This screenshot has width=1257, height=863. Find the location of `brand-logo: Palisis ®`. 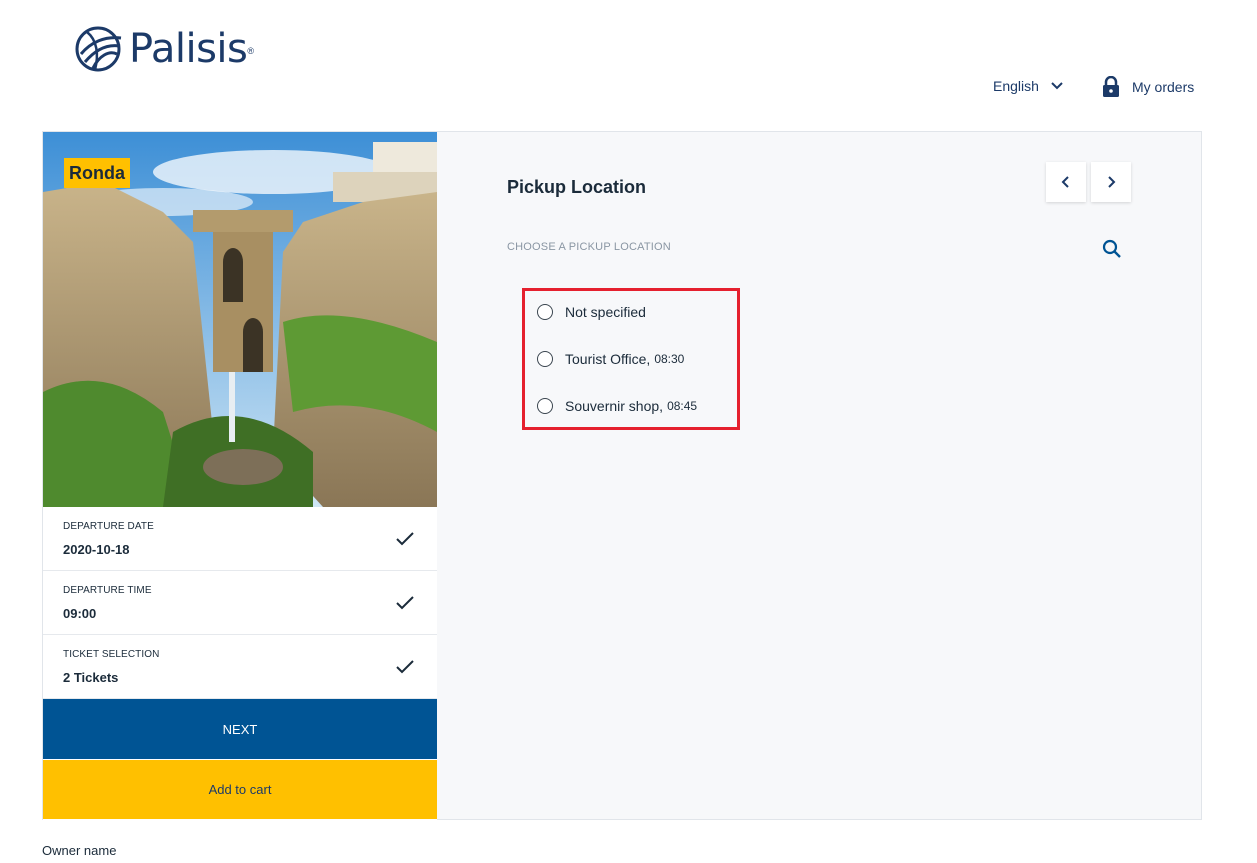

brand-logo: Palisis ® is located at coordinates (163, 49).